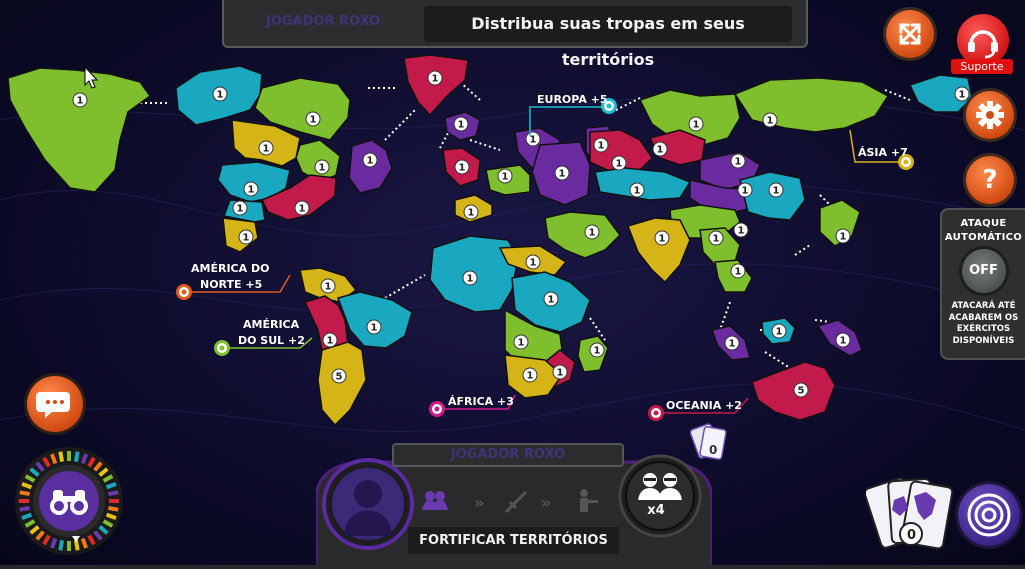  I want to click on continent-north-america-label: AMÉRICA DO NORTE +5, so click(233, 281).